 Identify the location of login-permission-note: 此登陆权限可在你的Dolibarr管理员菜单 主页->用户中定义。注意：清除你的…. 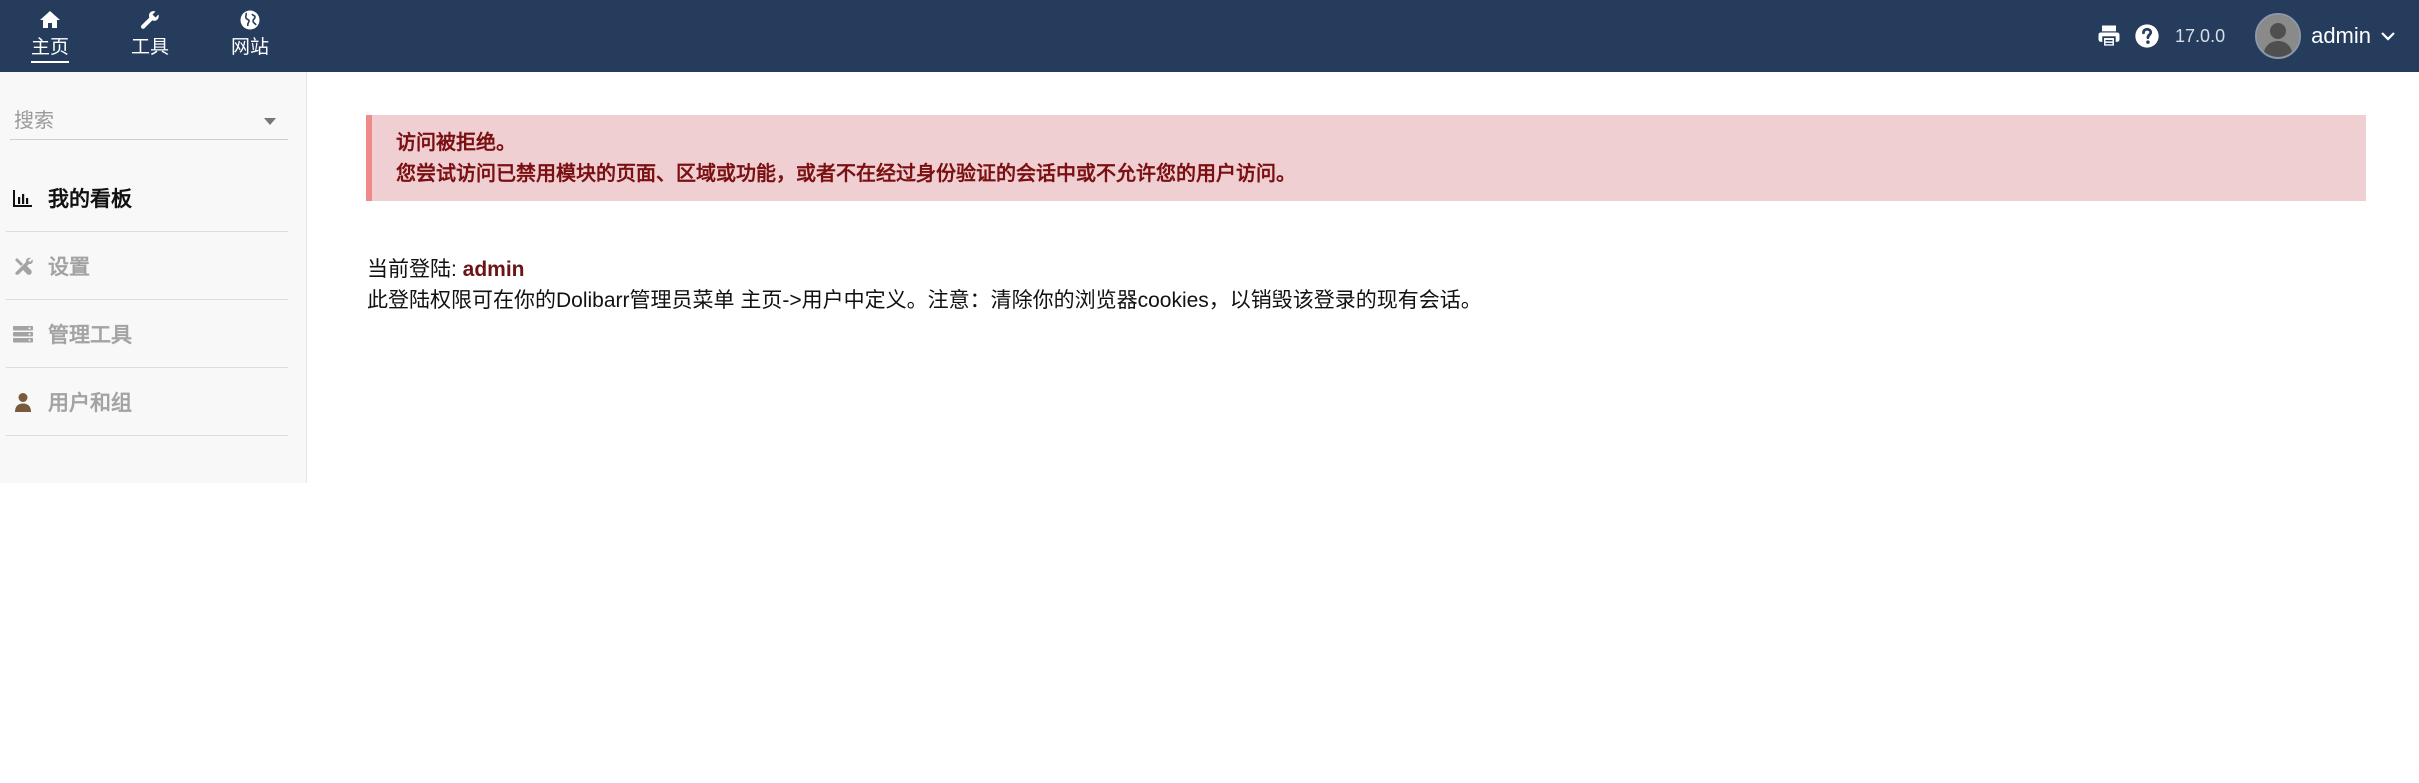
(924, 300).